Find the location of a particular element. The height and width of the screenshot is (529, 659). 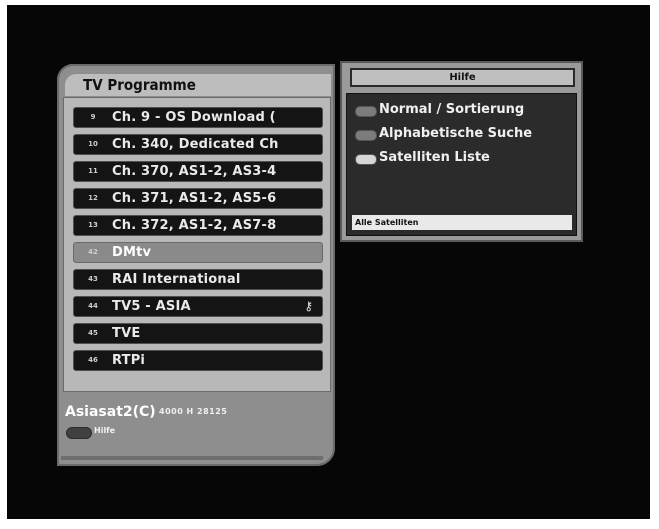

channel-row-43: 43 RAI International is located at coordinates (198, 279).